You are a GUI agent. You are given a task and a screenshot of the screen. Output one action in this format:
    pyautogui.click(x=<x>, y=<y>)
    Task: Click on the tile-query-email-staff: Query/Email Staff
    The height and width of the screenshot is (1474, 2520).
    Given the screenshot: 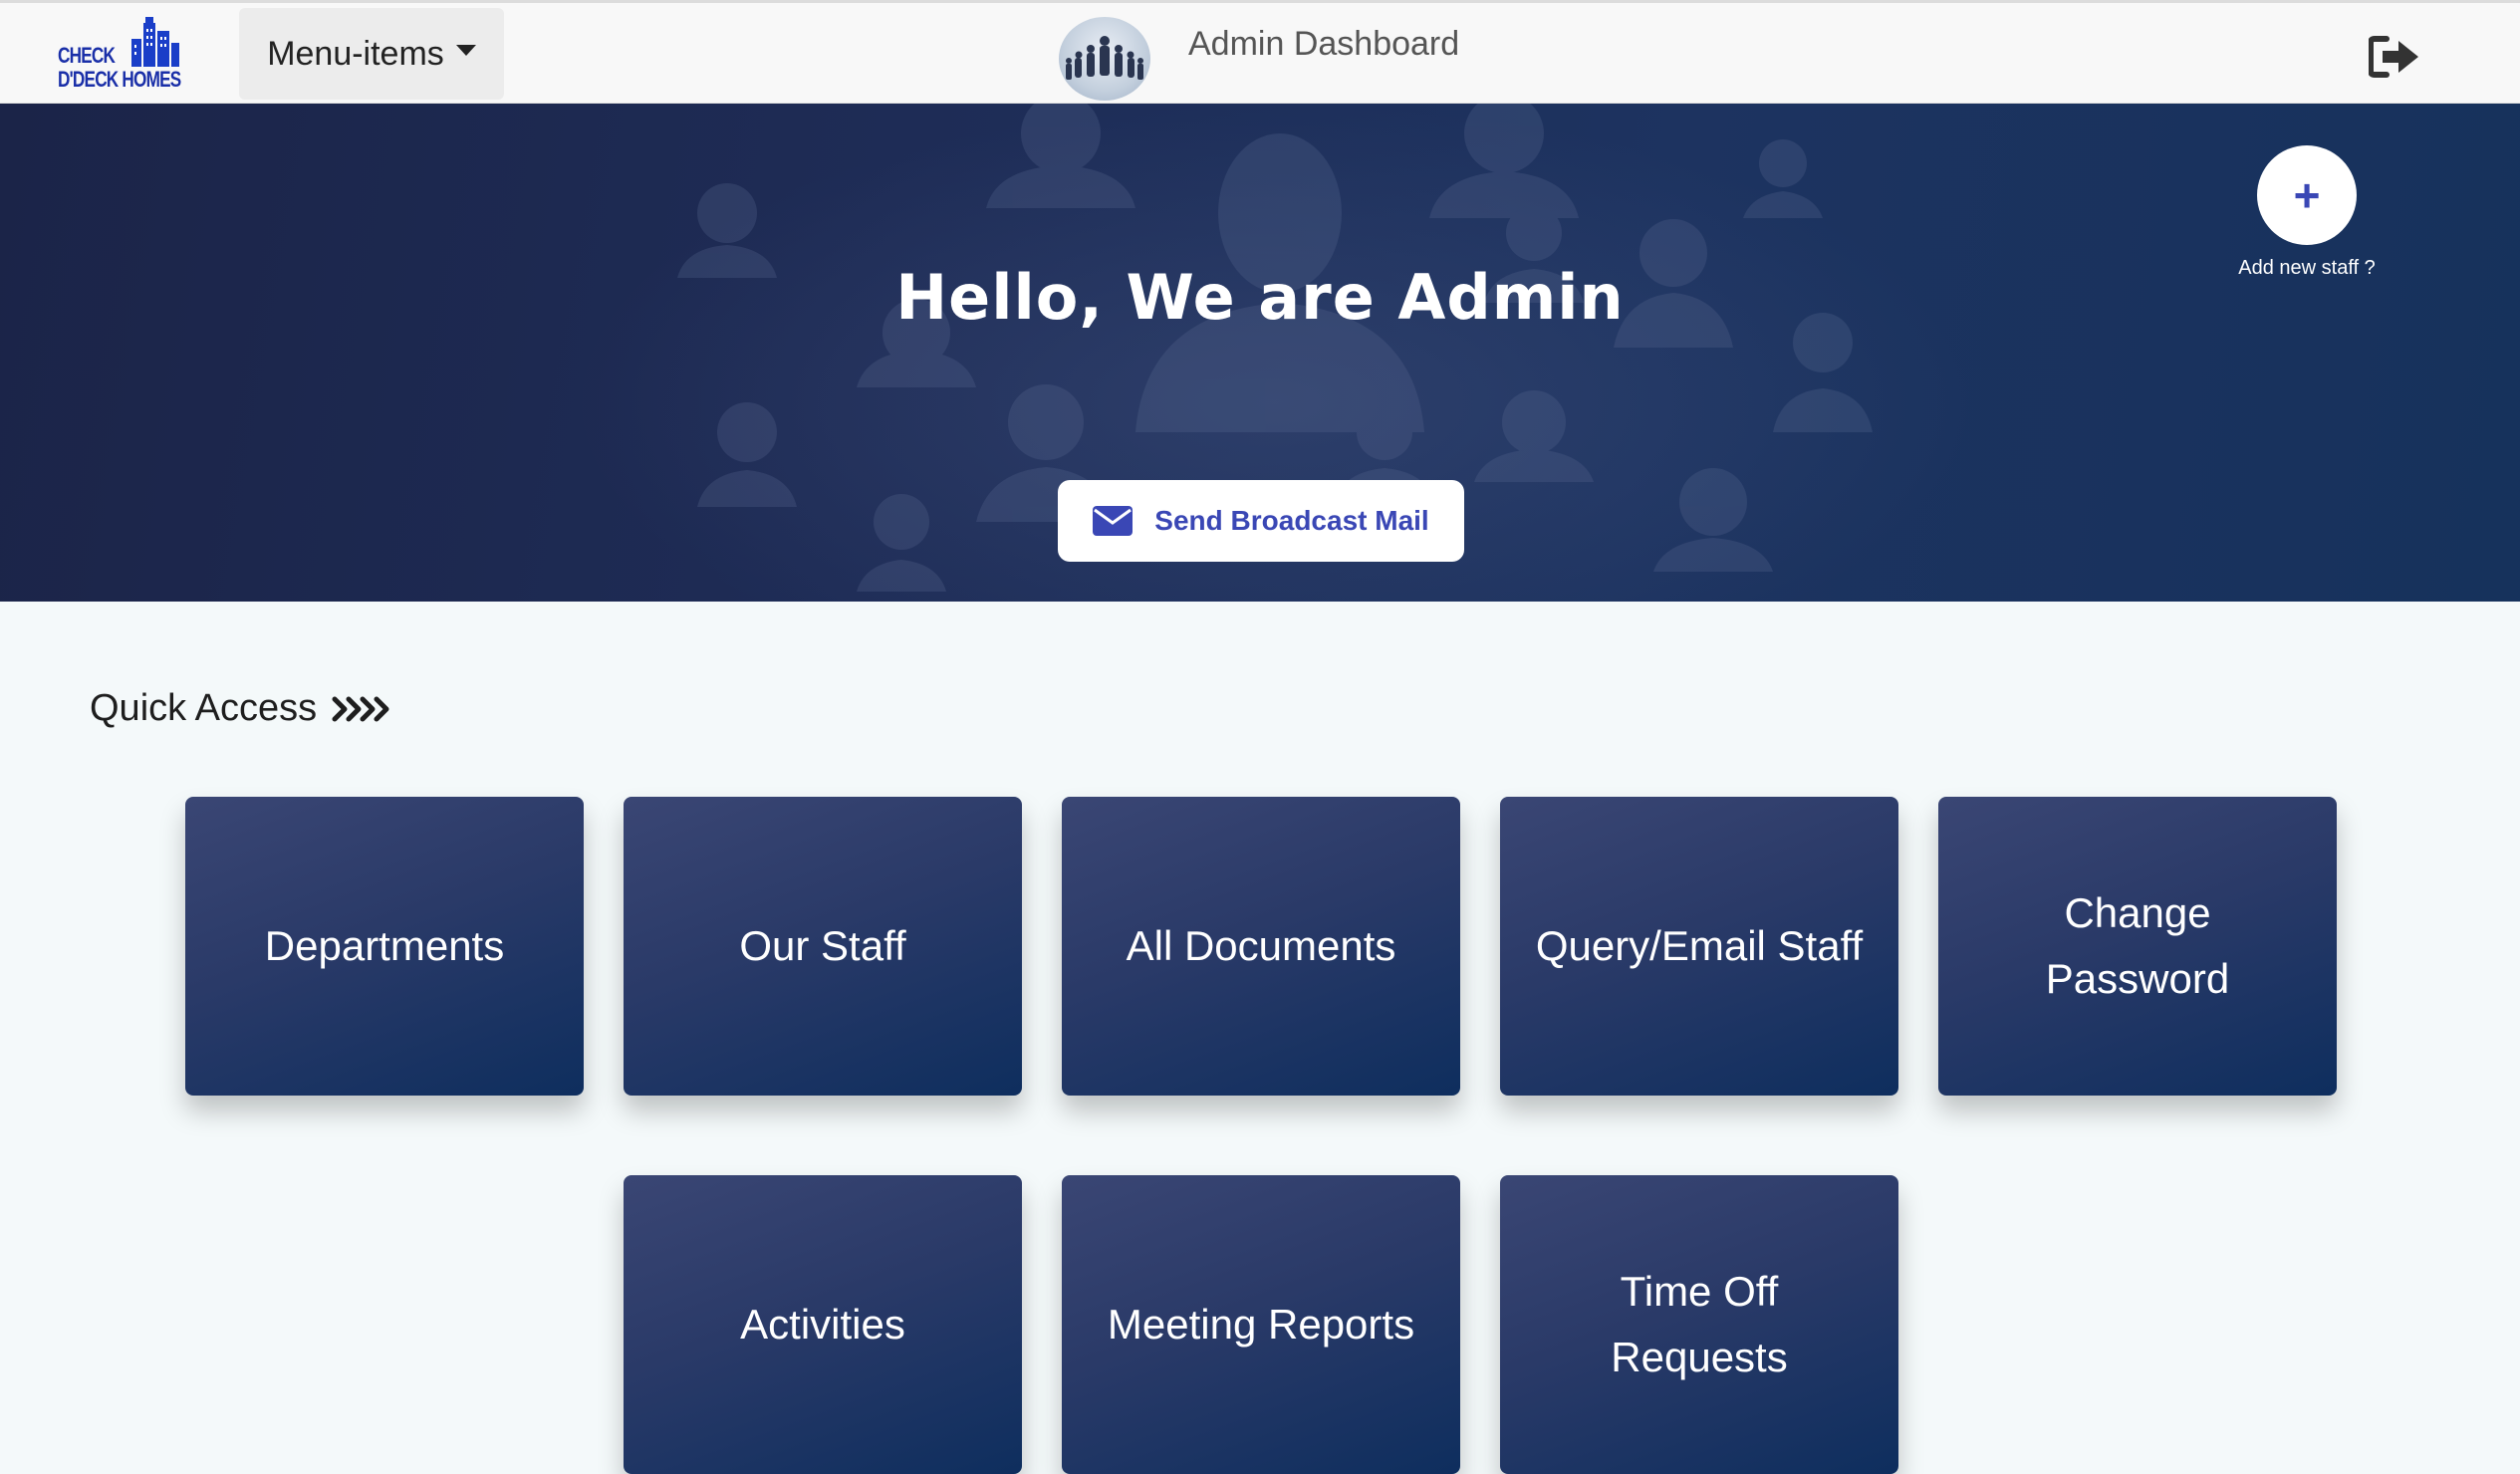 What is the action you would take?
    pyautogui.click(x=1699, y=947)
    